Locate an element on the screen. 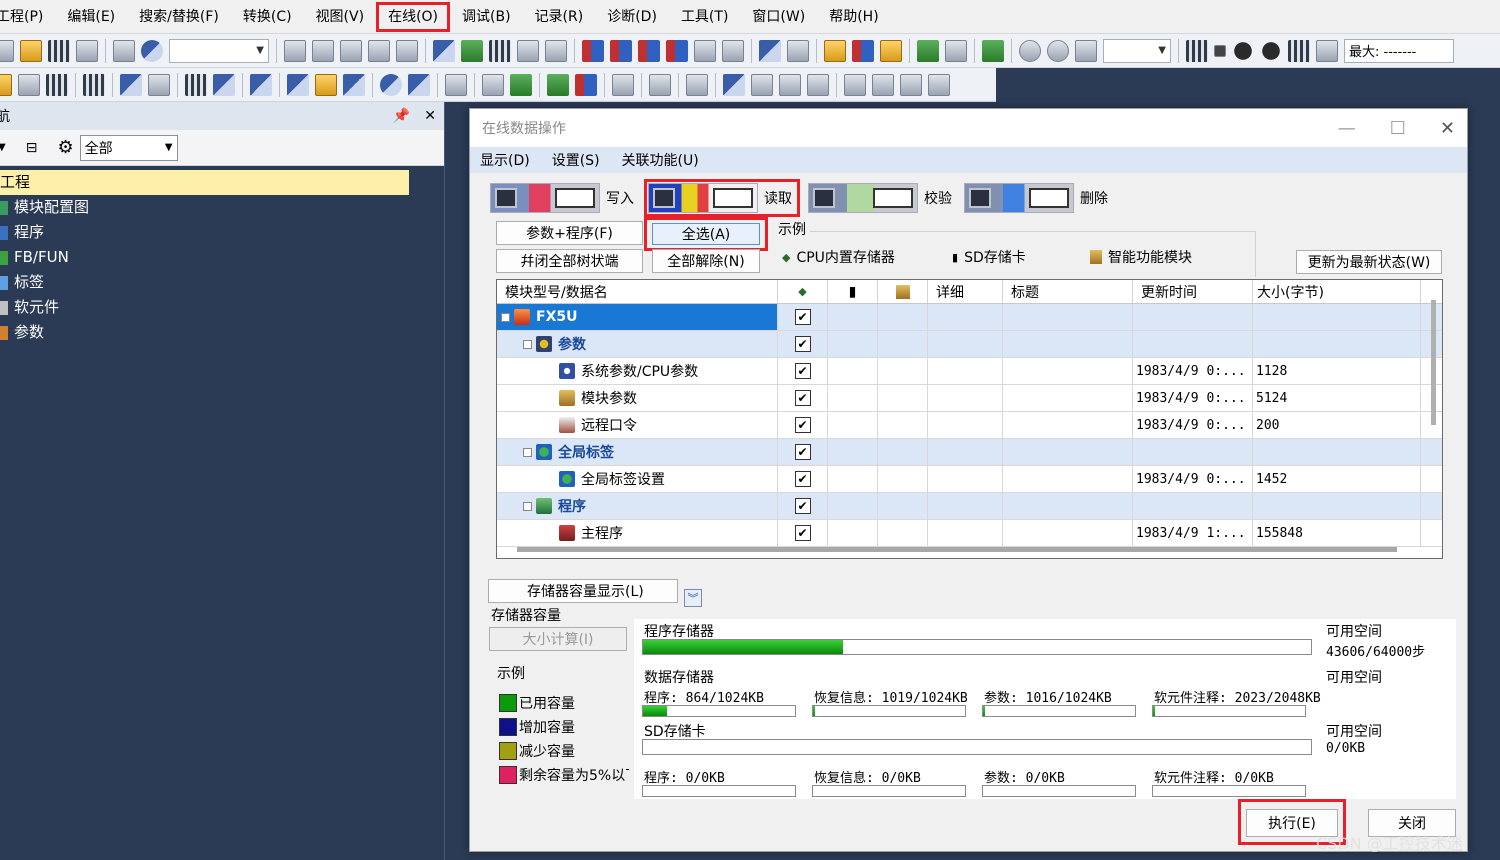 Image resolution: width=1500 pixels, height=860 pixels. mode-read: 读取 is located at coordinates (722, 198).